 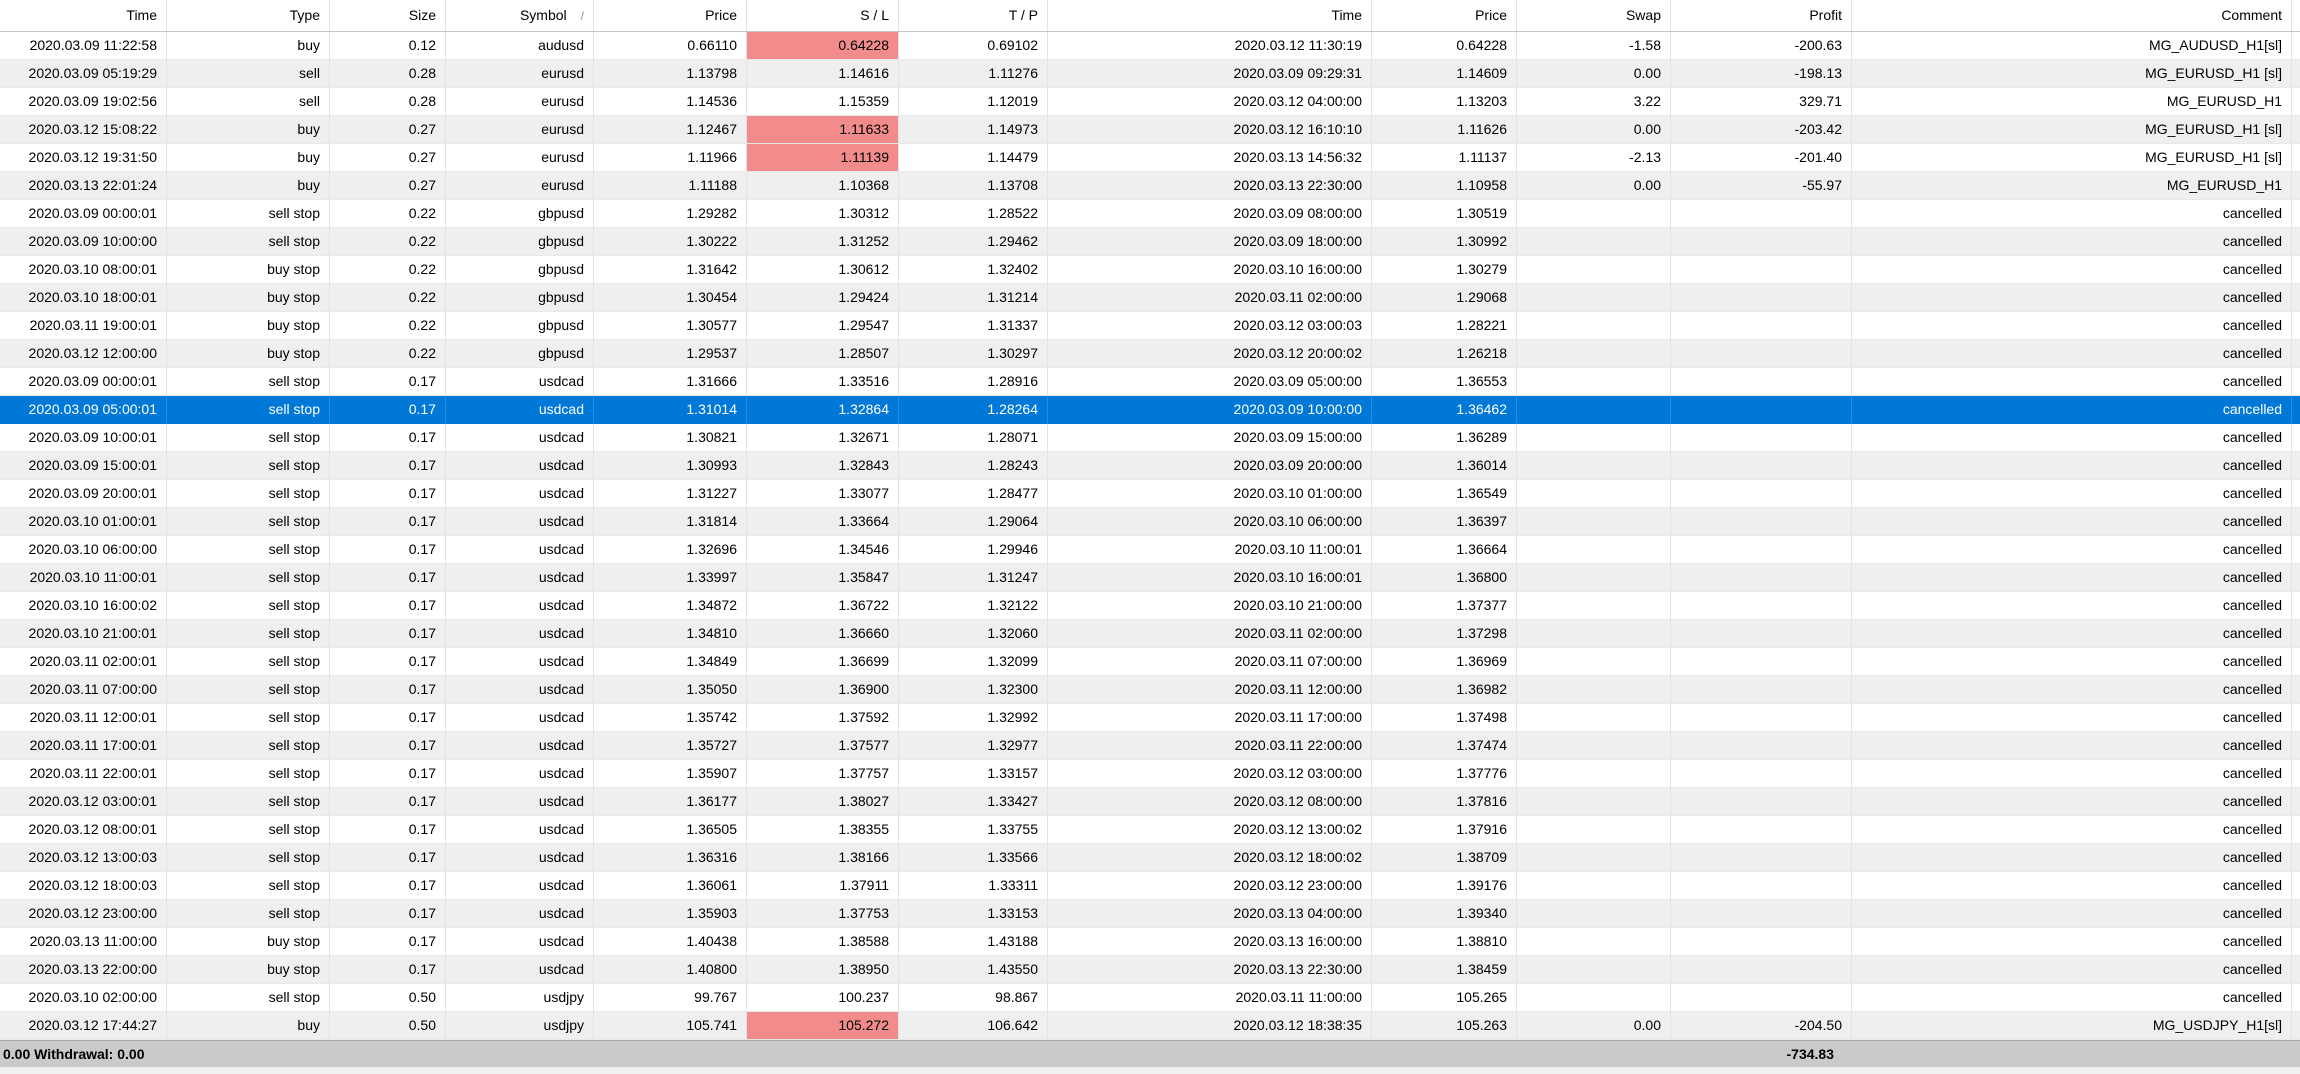 I want to click on cell-cprice: 1.37916, so click(x=1444, y=830).